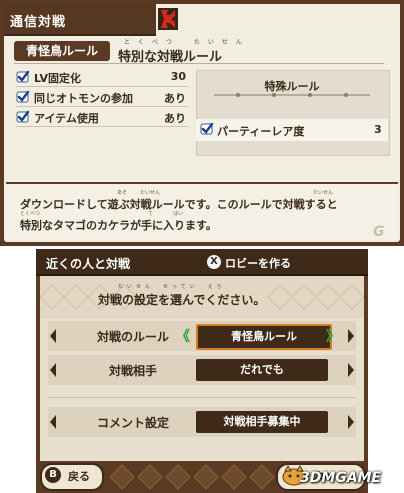 This screenshot has width=404, height=493. I want to click on diamond-pattern-band, so click(205, 477).